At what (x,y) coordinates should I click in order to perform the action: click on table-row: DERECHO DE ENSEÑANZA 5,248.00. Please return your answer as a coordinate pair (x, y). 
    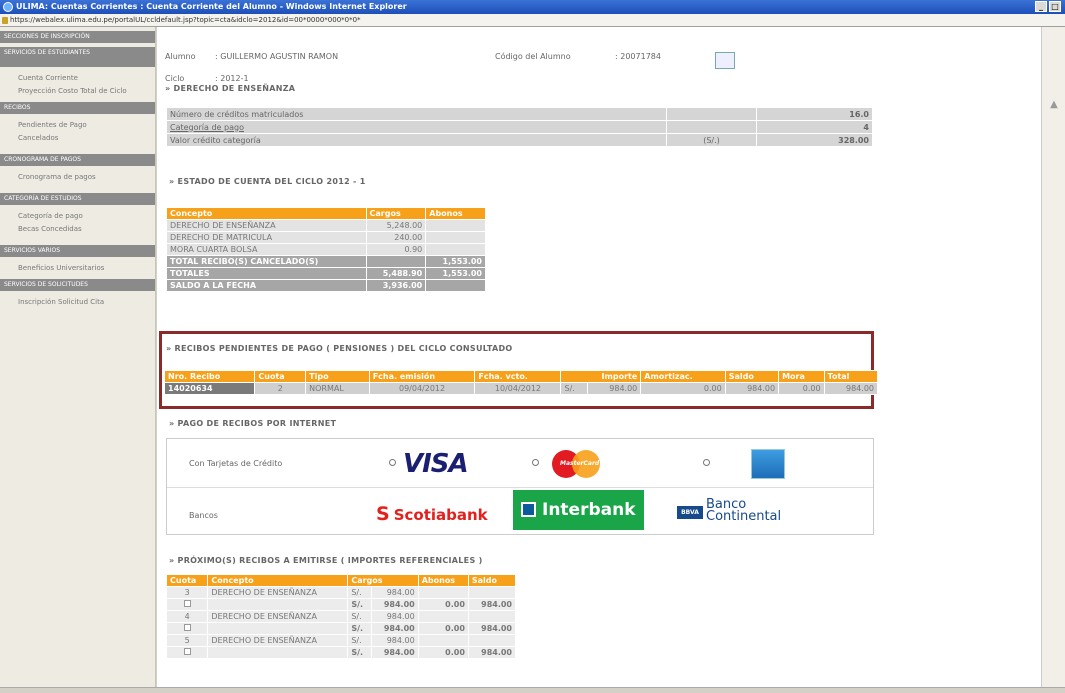
    Looking at the image, I should click on (326, 225).